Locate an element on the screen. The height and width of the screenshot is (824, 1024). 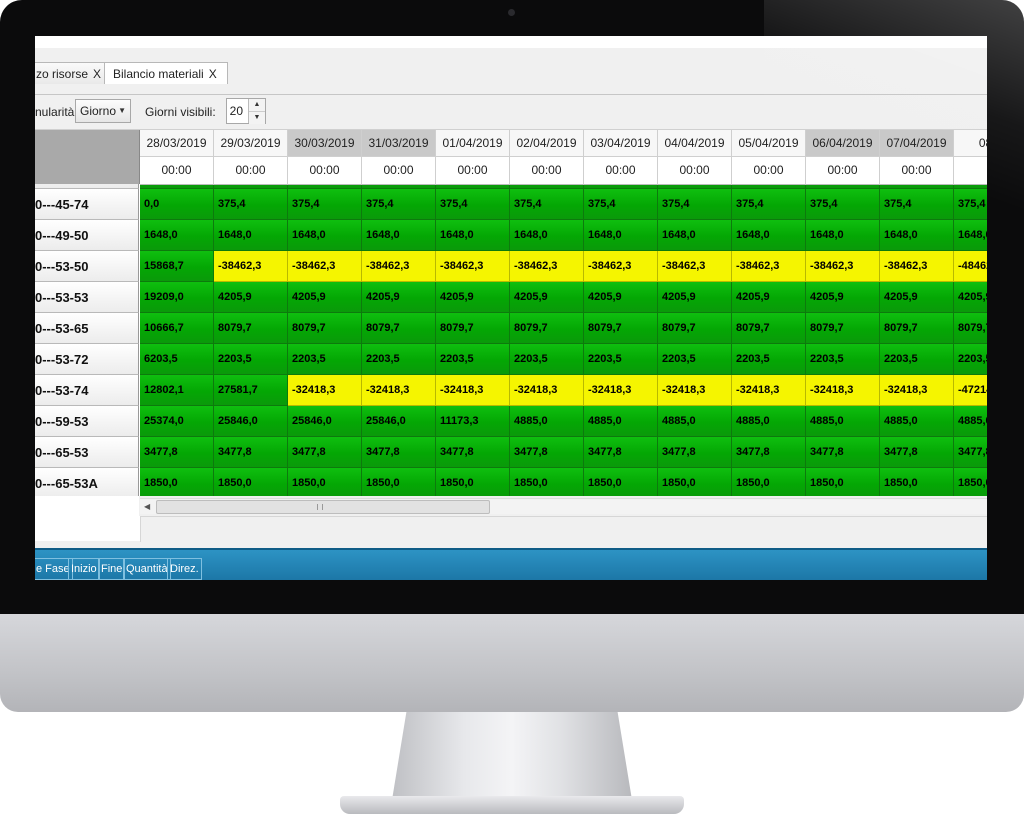
balance-cell: 12802,1 is located at coordinates (177, 390).